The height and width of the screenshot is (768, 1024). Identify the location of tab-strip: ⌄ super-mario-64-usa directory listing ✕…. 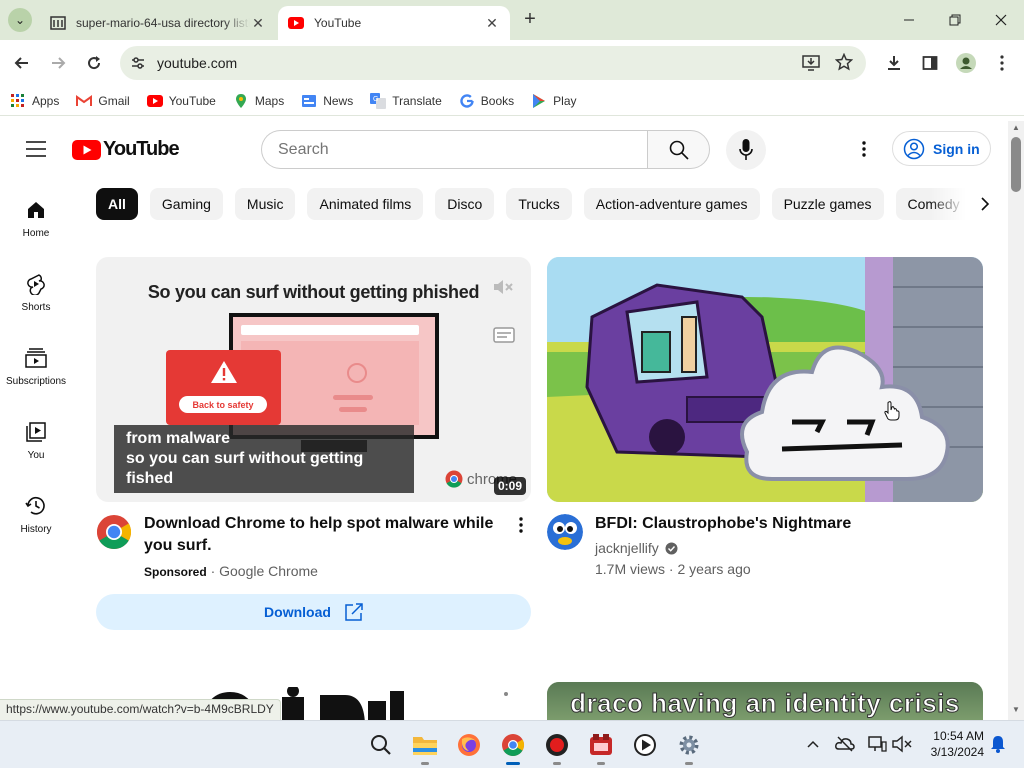
(512, 20).